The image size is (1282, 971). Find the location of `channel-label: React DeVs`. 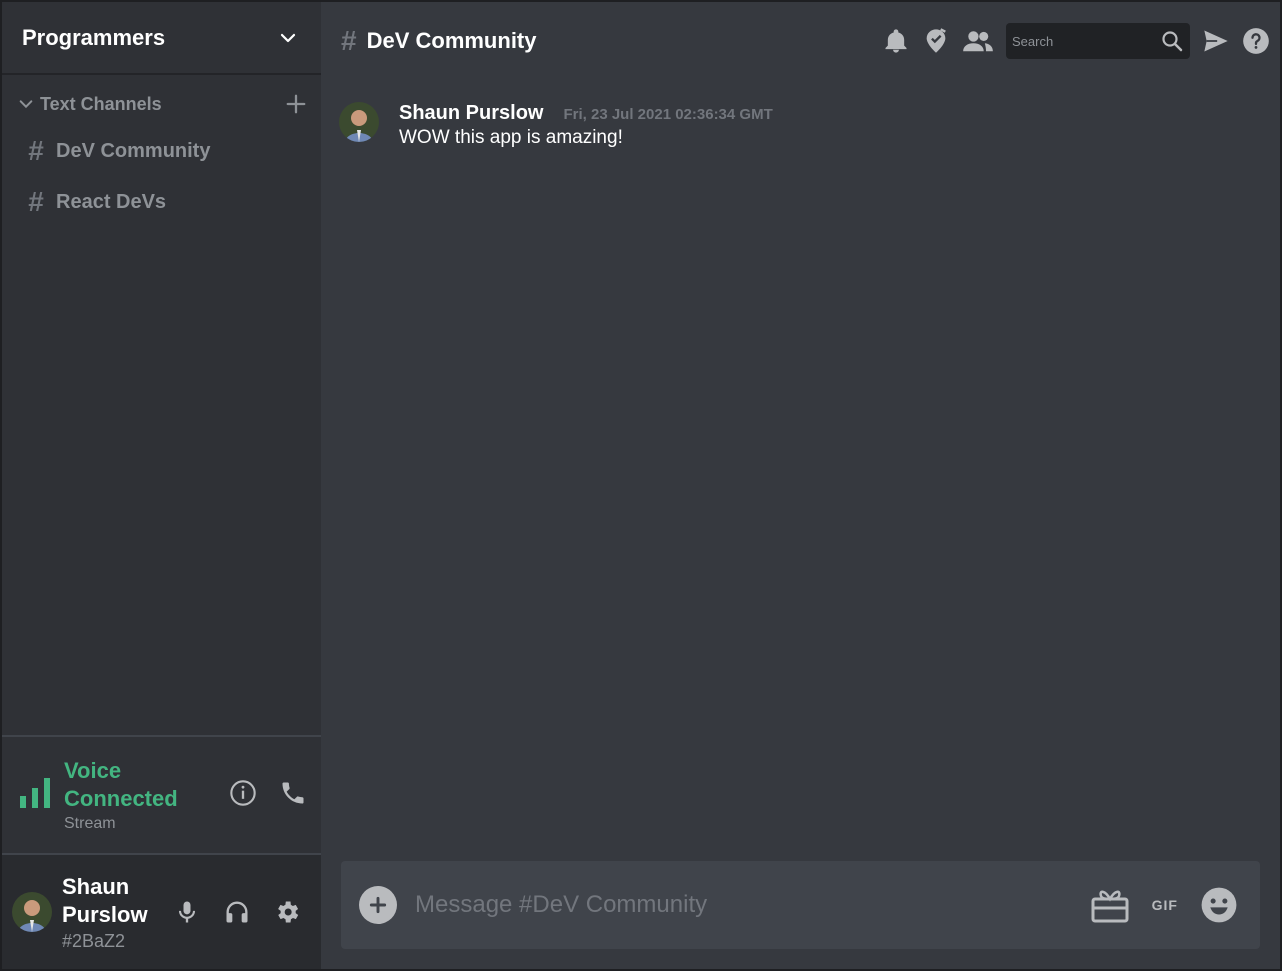

channel-label: React DeVs is located at coordinates (111, 201).